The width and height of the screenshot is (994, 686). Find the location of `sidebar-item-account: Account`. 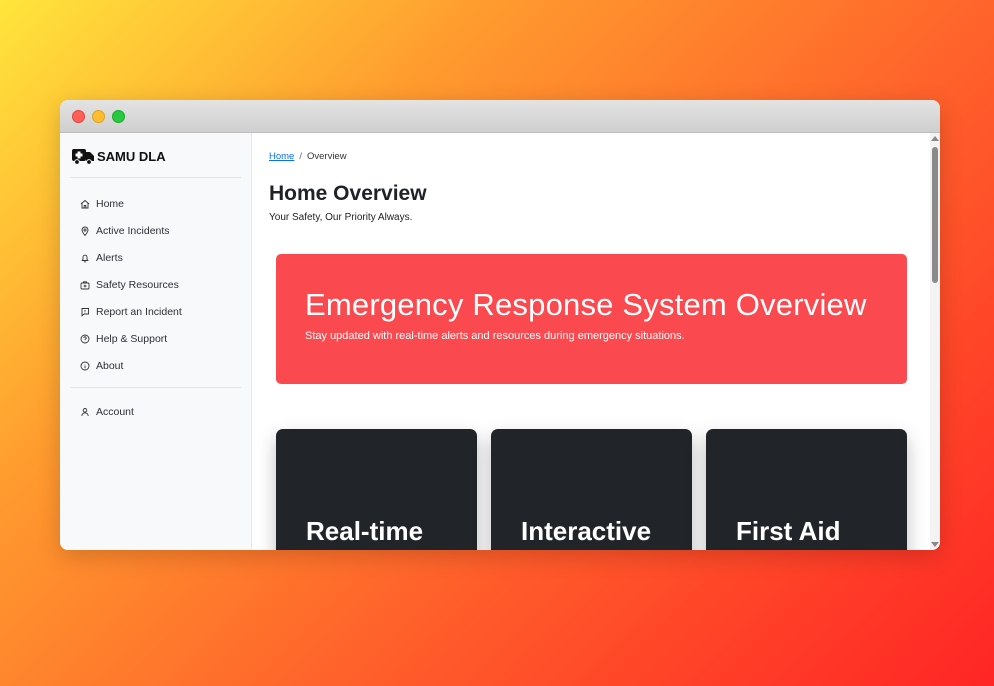

sidebar-item-account: Account is located at coordinates (155, 411).